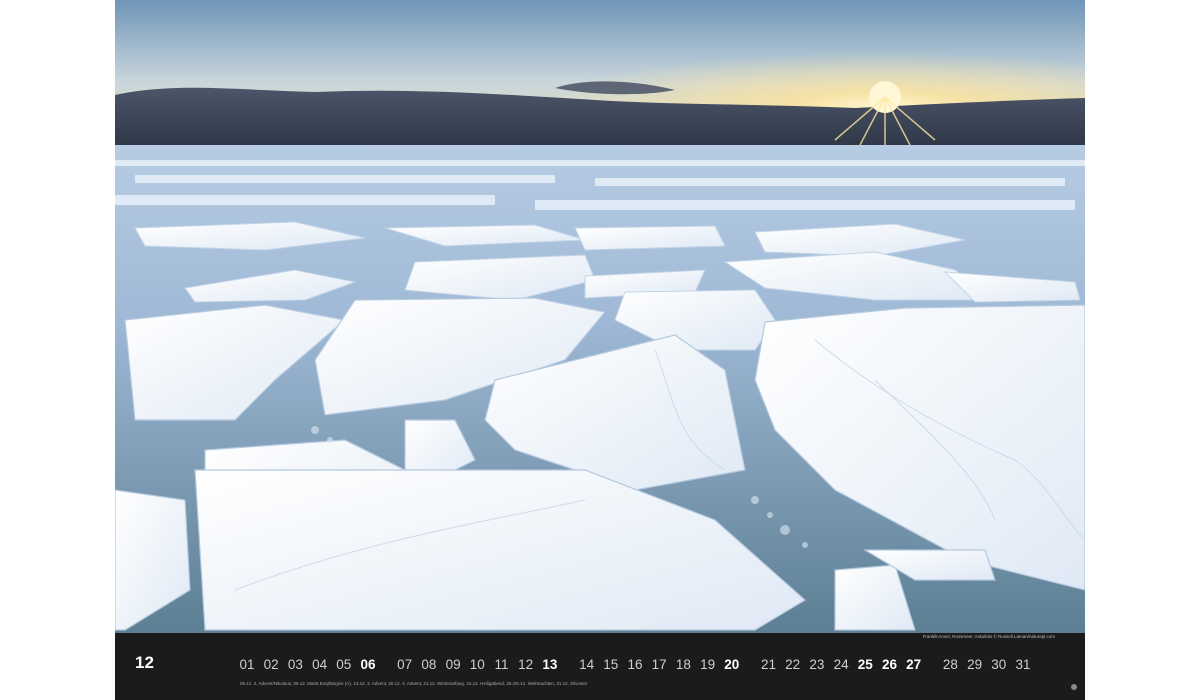 This screenshot has width=1200, height=700. I want to click on day-02: 02, so click(271, 664).